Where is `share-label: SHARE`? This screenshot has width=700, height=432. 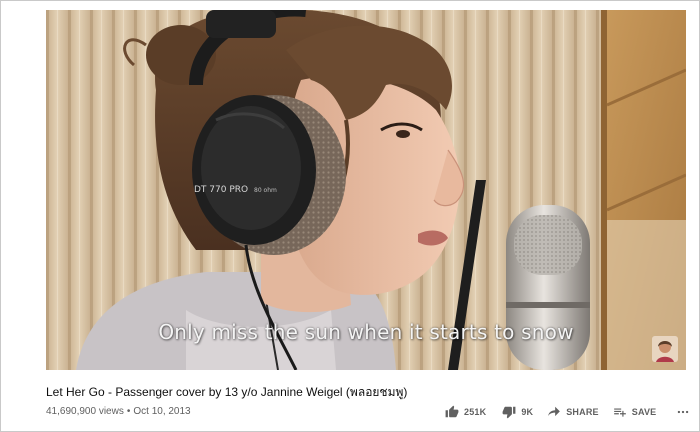
share-label: SHARE is located at coordinates (582, 412).